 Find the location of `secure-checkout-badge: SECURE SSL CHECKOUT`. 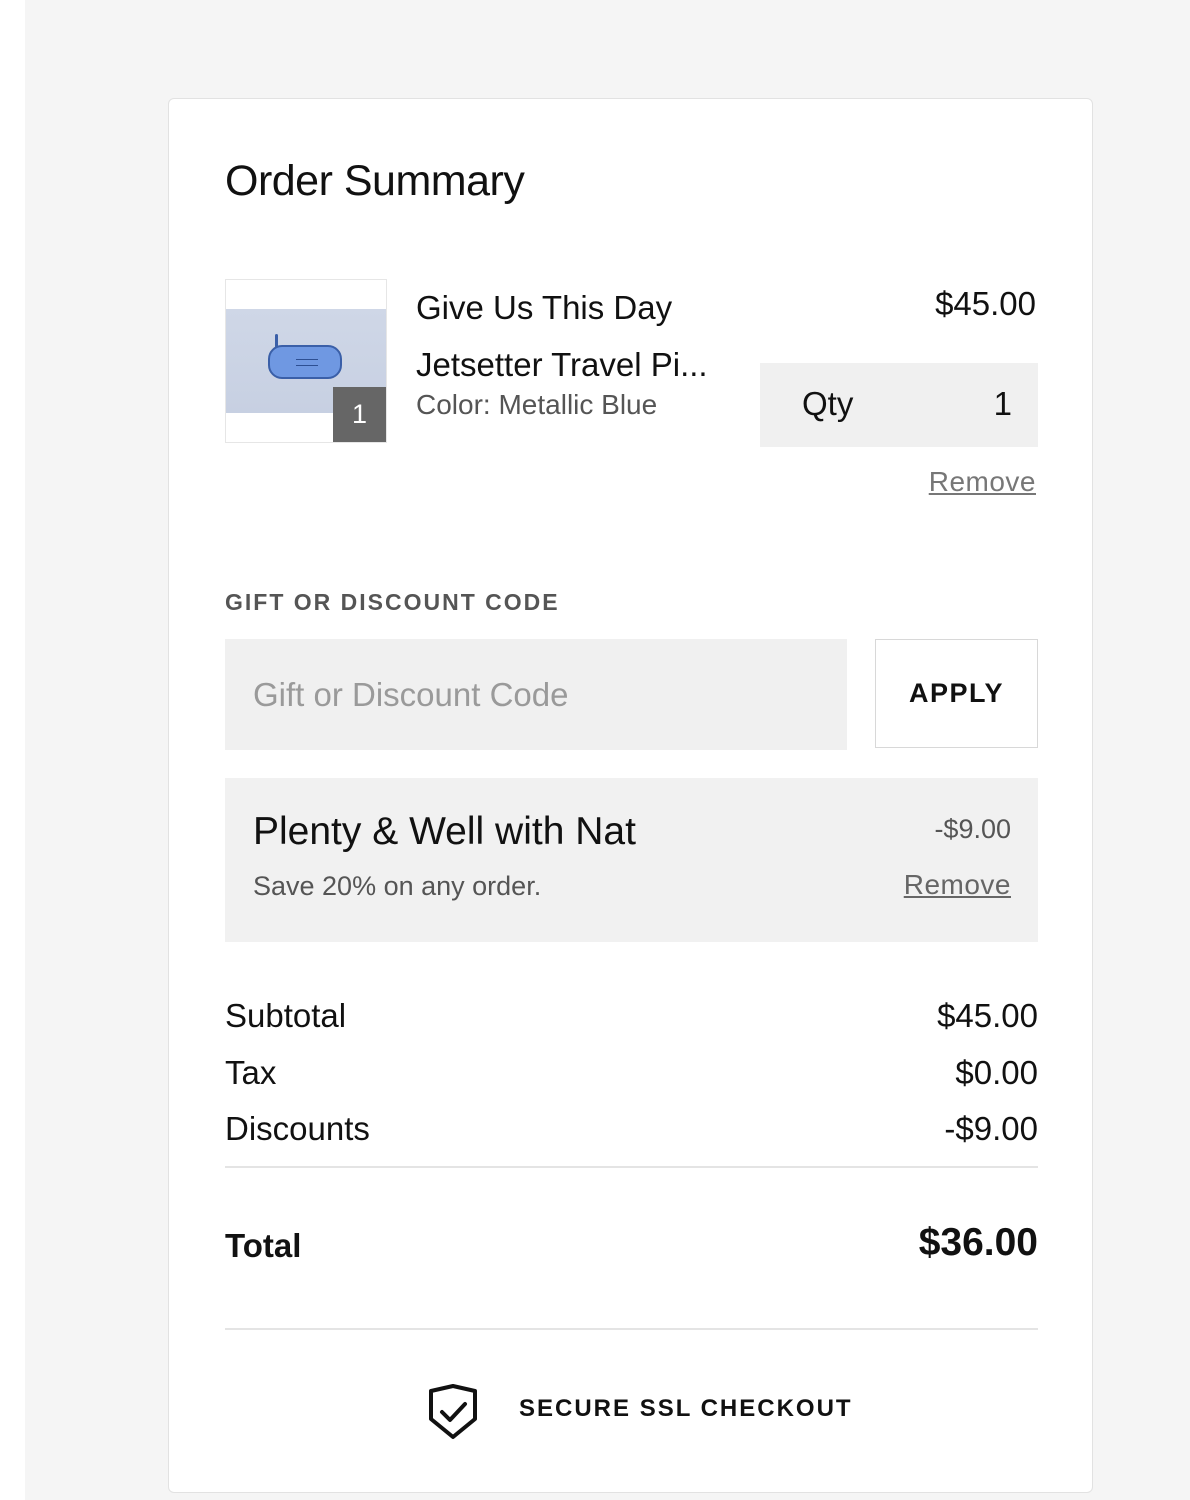

secure-checkout-badge: SECURE SSL CHECKOUT is located at coordinates (631, 1409).